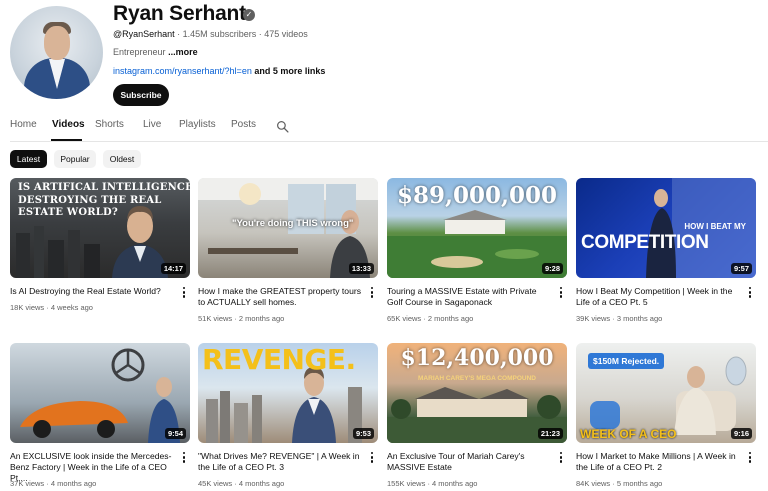 Image resolution: width=768 pixels, height=491 pixels. Describe the element at coordinates (628, 434) in the screenshot. I see `thumbnail-caption-secondary: WEEK OF A CEO` at that location.